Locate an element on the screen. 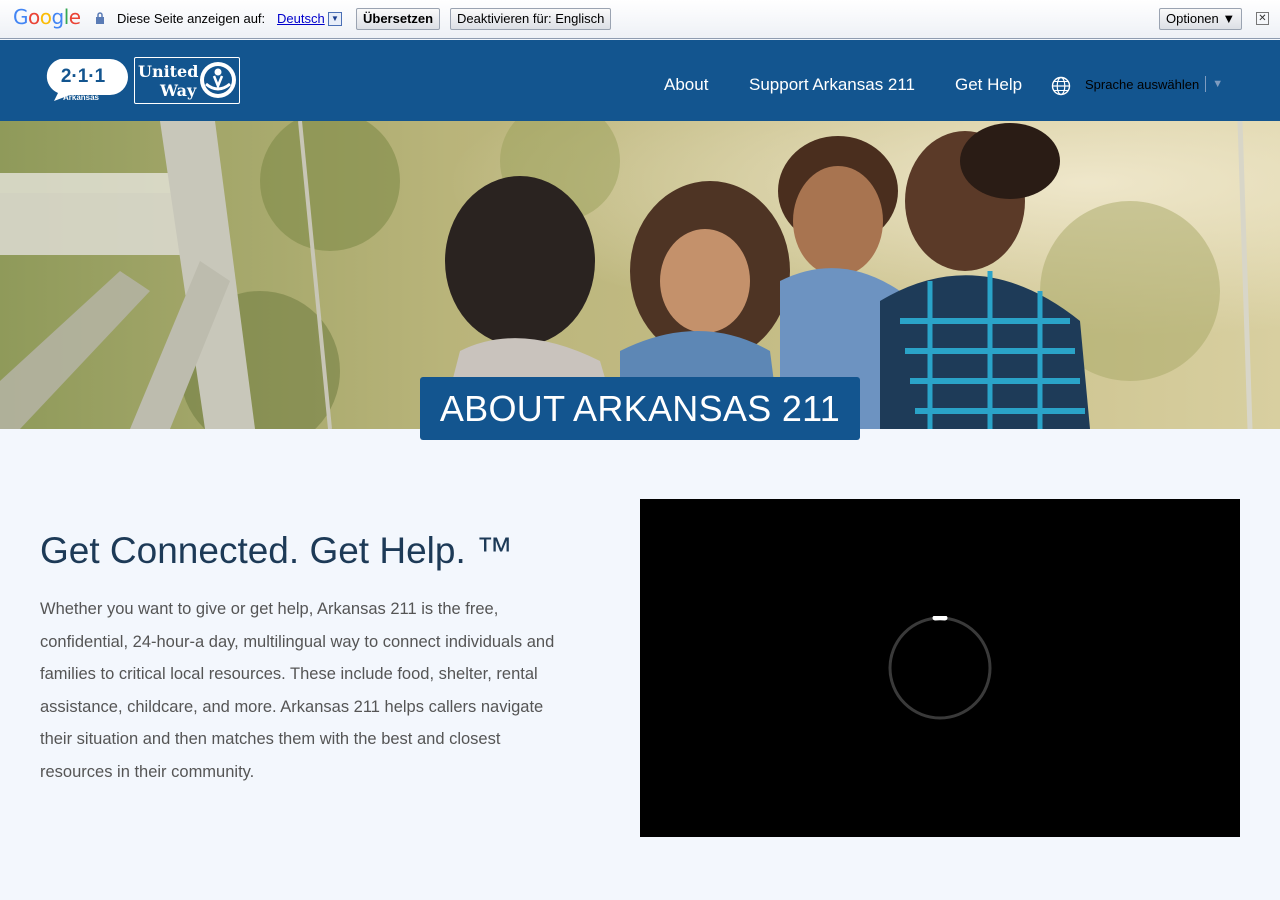  logo-211-arkansas: 2·1·1 Arkansas is located at coordinates (84, 79).